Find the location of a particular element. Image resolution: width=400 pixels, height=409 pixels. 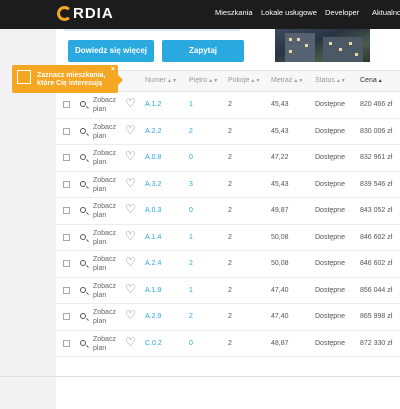

apartment-number: A.2.9 is located at coordinates (153, 316).